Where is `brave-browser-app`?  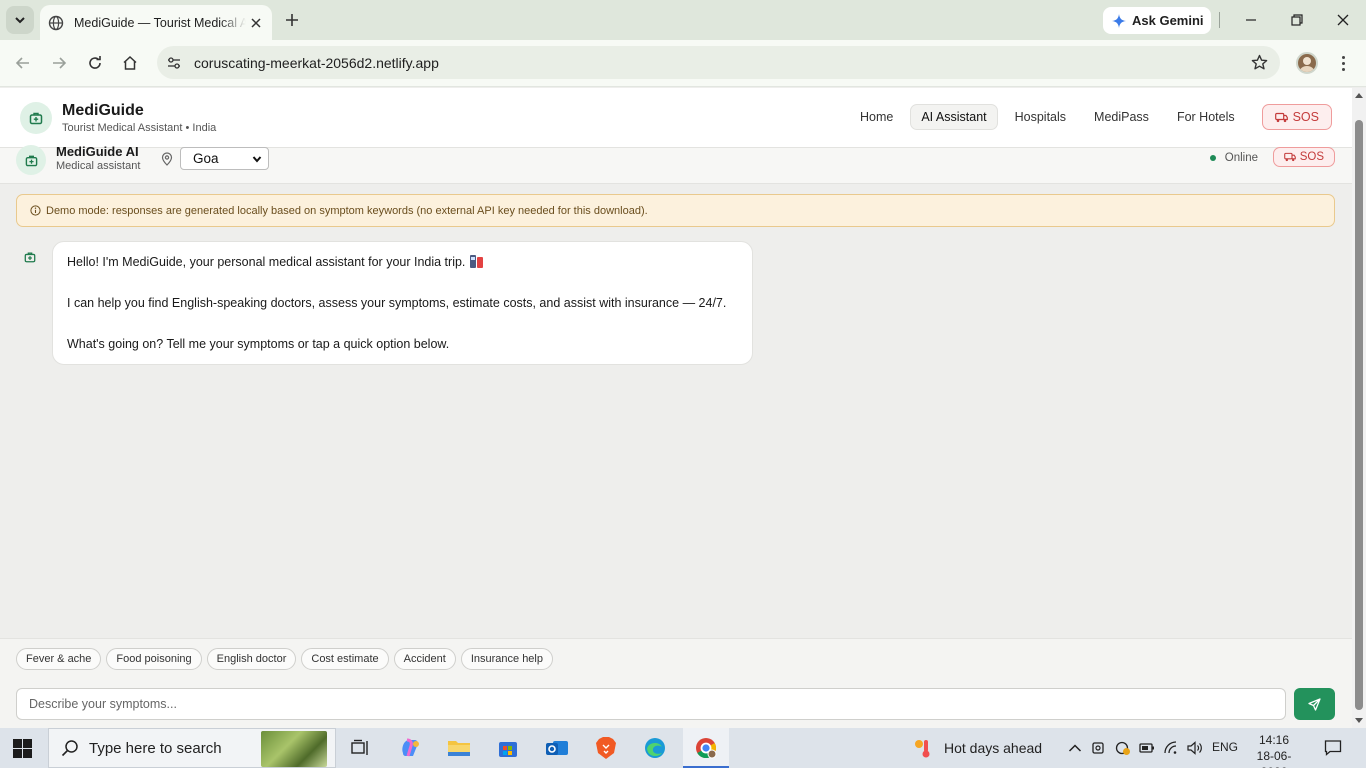
brave-browser-app is located at coordinates (606, 748).